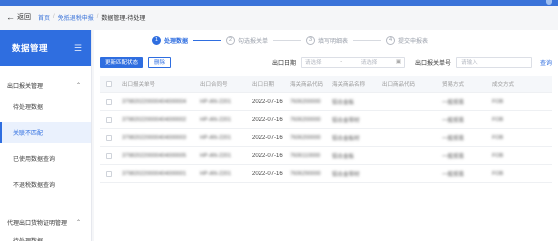  I want to click on steps-indicator: 1 处理数据 2 勾选报关单 3 填写明细表 4 提交申报表, so click(290, 40).